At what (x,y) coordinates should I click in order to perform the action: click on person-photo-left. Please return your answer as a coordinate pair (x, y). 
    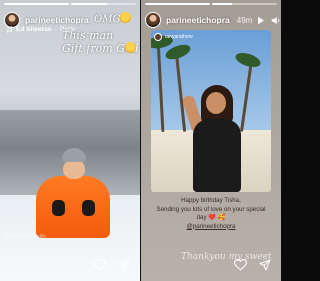
    Looking at the image, I should click on (73, 193).